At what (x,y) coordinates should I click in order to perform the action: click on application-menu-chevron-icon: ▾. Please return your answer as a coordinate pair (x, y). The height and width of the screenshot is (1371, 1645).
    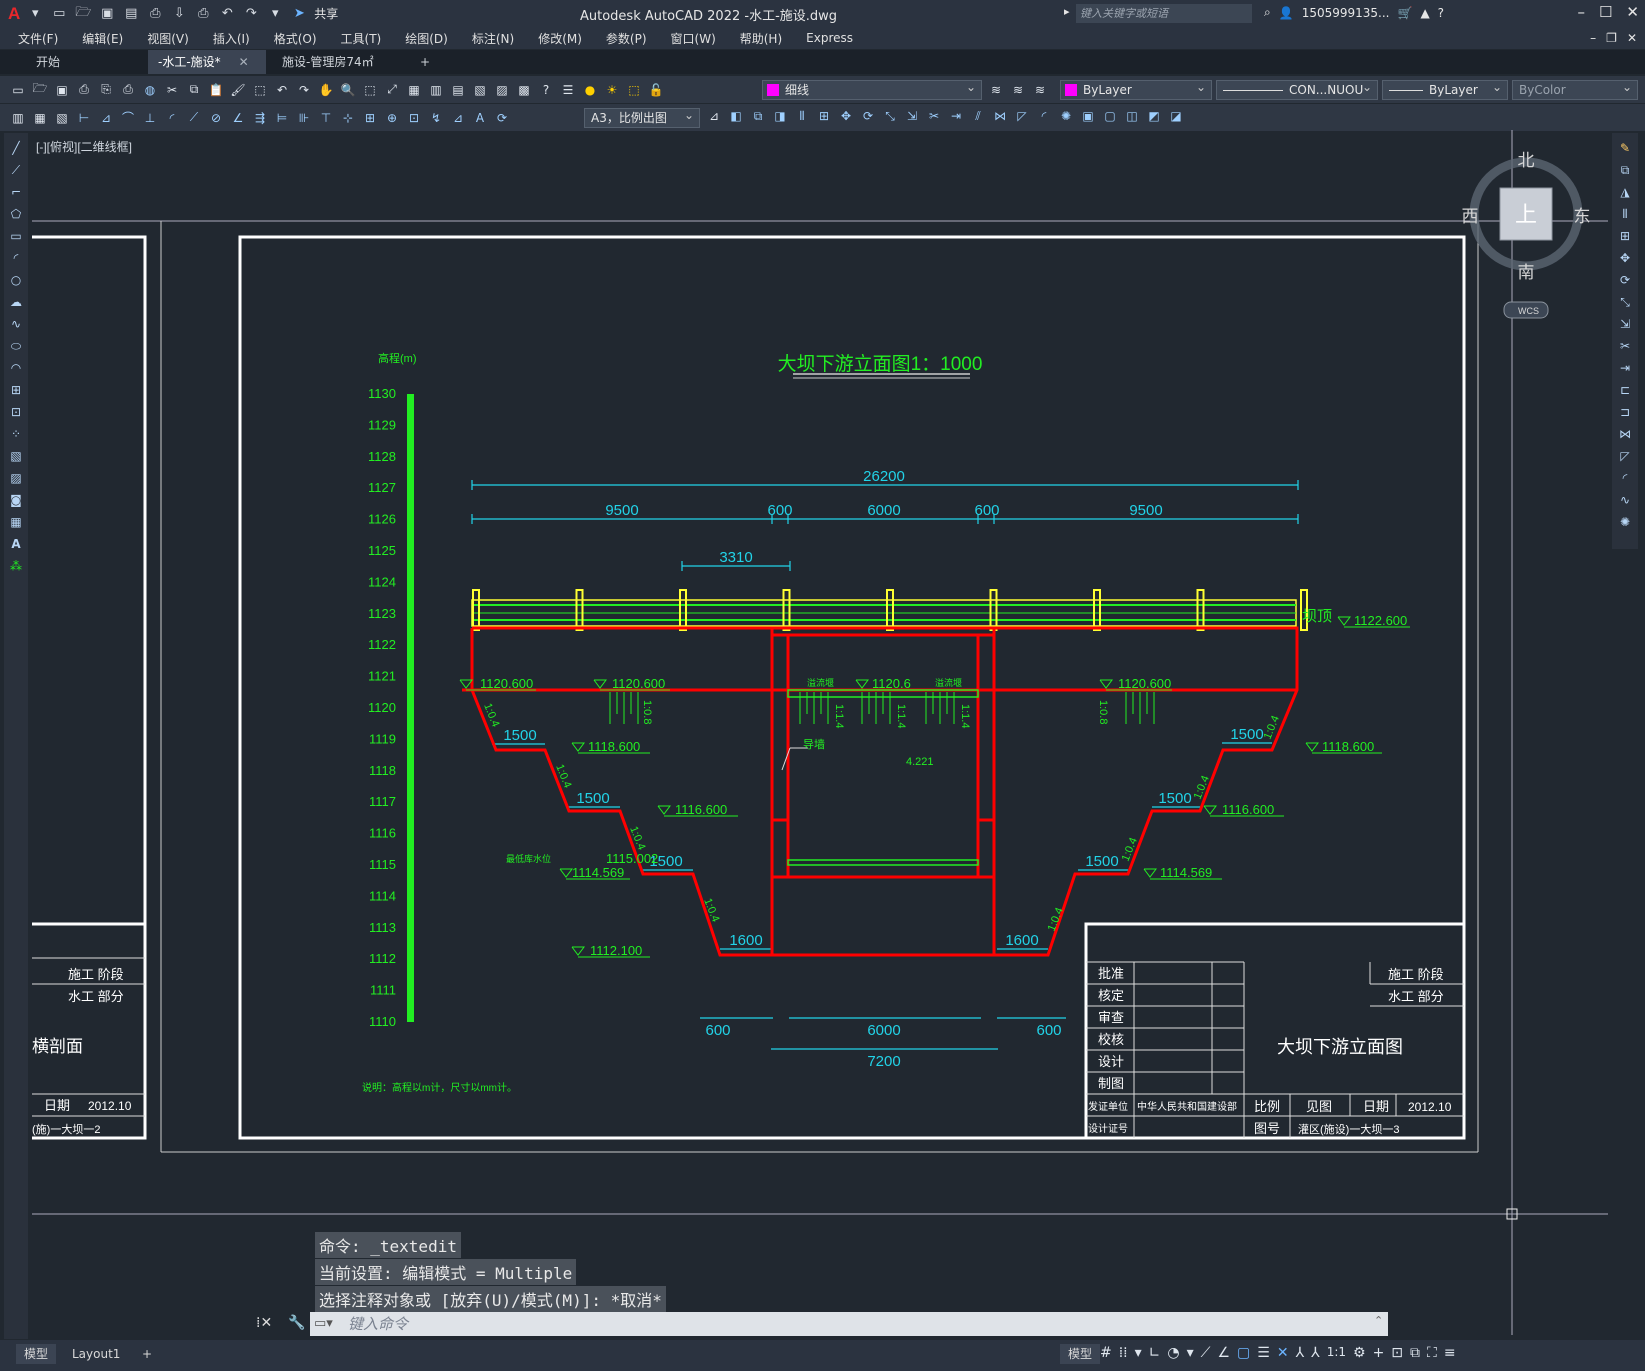
    Looking at the image, I should click on (35, 14).